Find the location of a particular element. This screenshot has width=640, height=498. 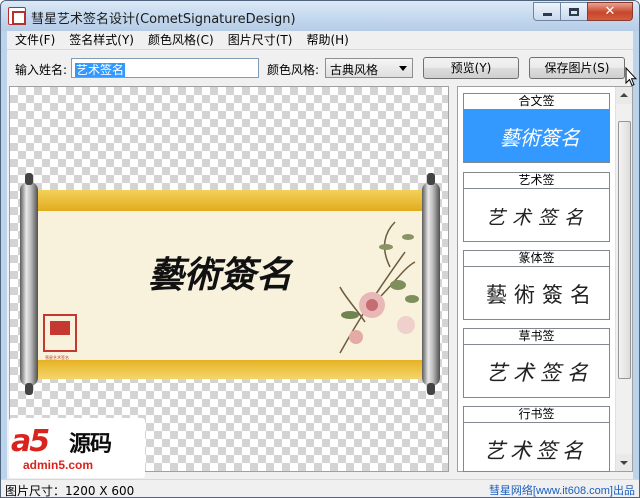

scroll-thumb is located at coordinates (624, 250).